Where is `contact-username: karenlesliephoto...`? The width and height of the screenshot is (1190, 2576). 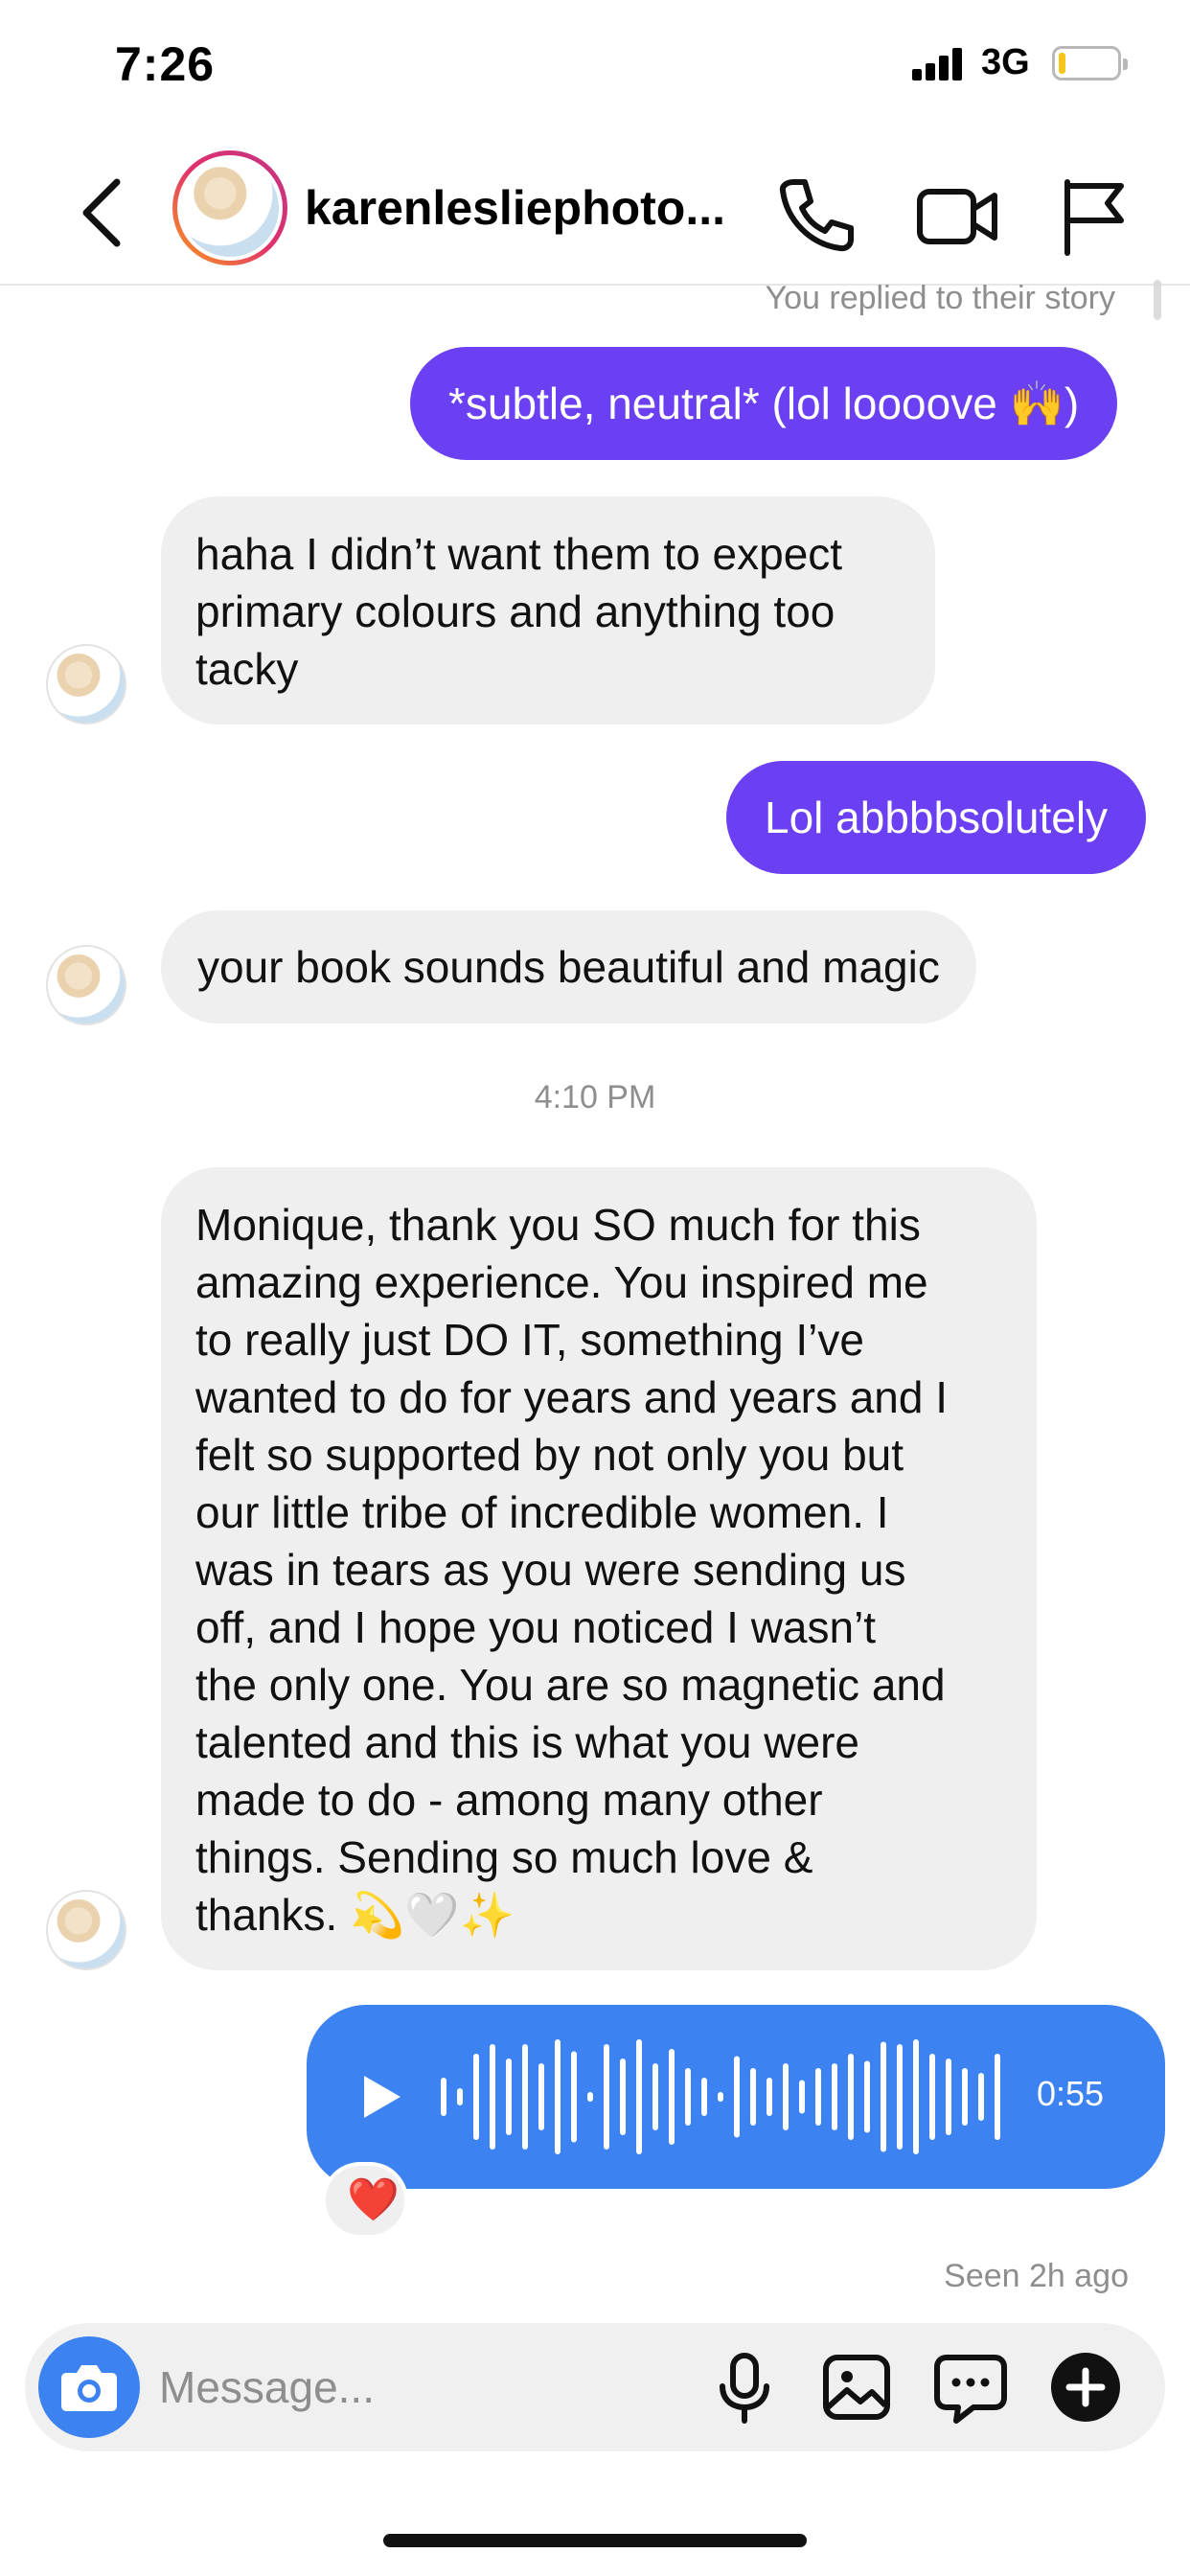 contact-username: karenlesliephoto... is located at coordinates (515, 208).